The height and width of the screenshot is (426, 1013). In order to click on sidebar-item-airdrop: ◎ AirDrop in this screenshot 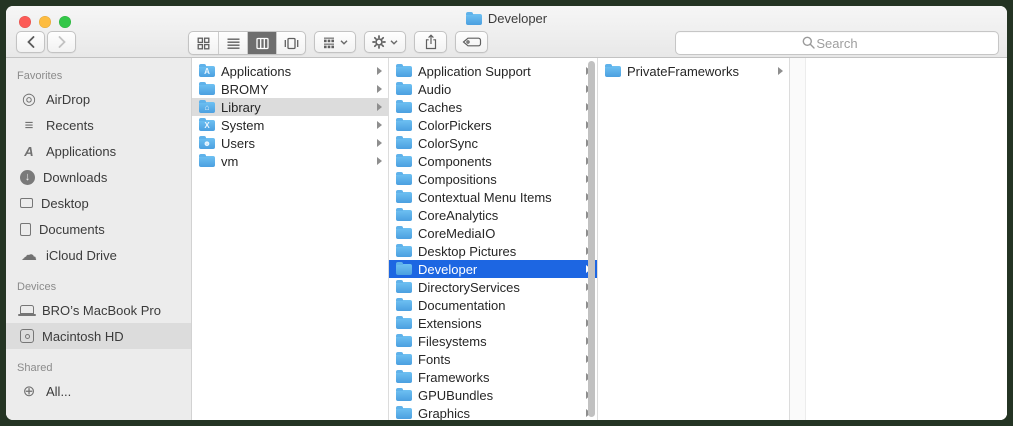, I will do `click(98, 99)`.